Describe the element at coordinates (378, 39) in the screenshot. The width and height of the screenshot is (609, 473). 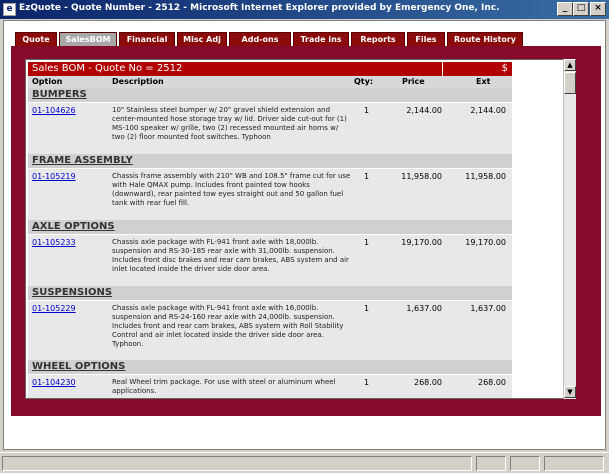
I see `tab-reports: Reports` at that location.